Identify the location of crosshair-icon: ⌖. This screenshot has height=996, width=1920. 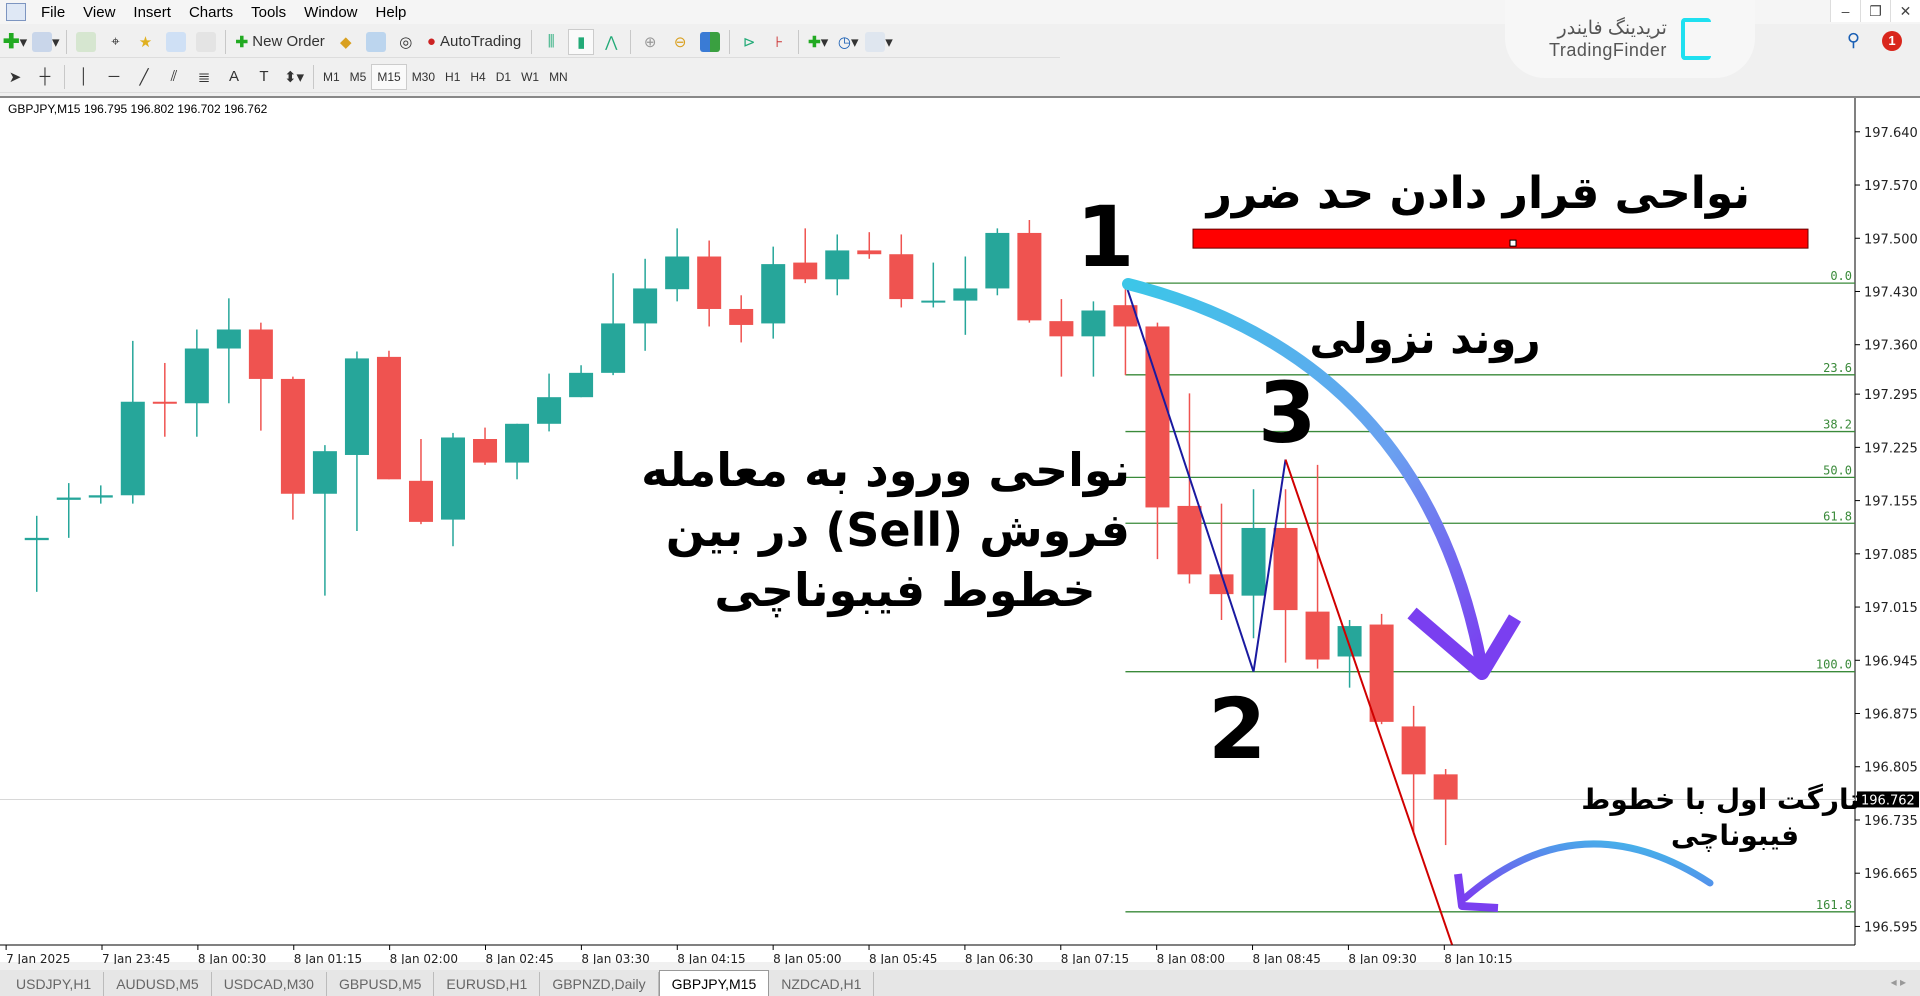
(116, 42).